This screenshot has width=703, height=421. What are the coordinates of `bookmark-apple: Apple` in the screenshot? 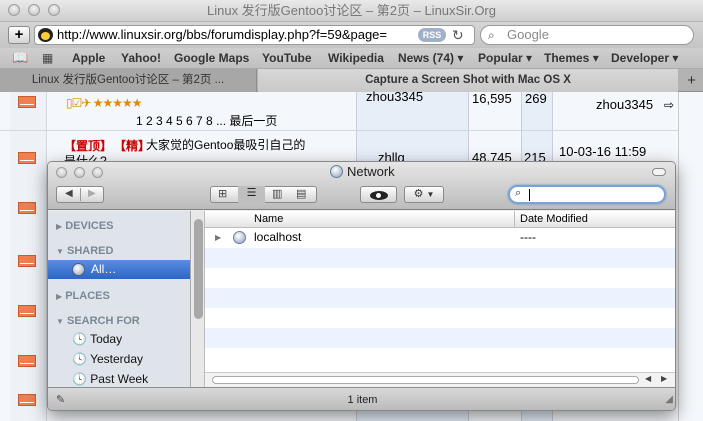 It's located at (88, 58).